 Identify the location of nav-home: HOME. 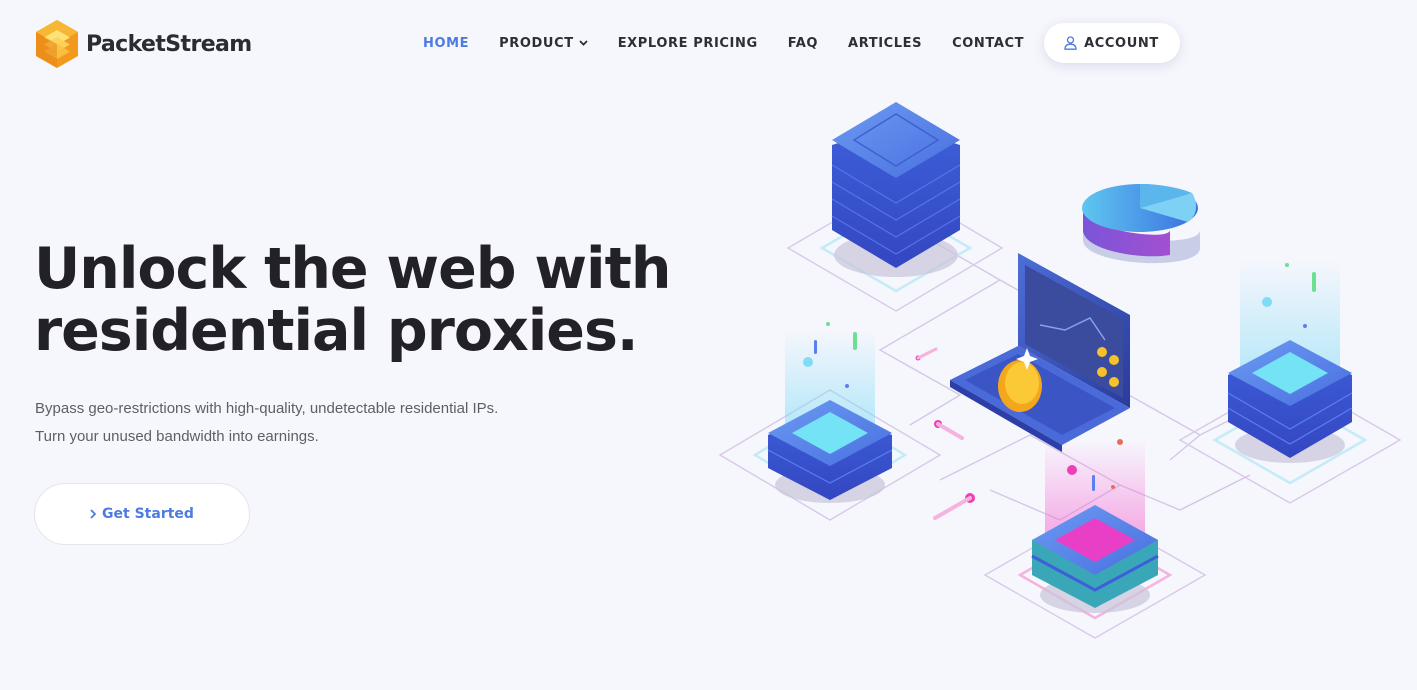
(446, 43).